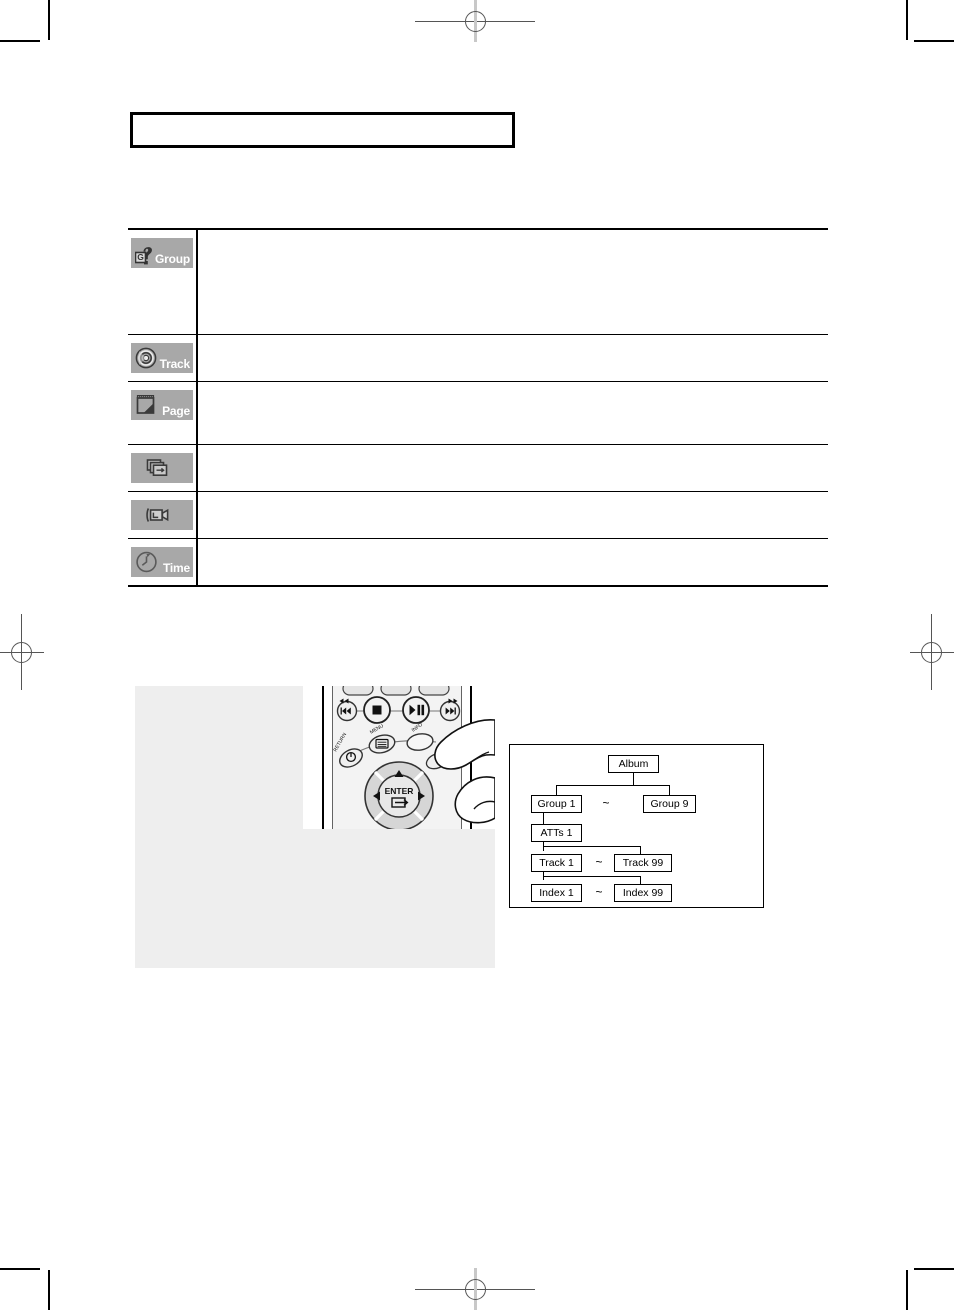 The width and height of the screenshot is (954, 1310). Describe the element at coordinates (669, 790) in the screenshot. I see `diagram-connector-group9-down` at that location.